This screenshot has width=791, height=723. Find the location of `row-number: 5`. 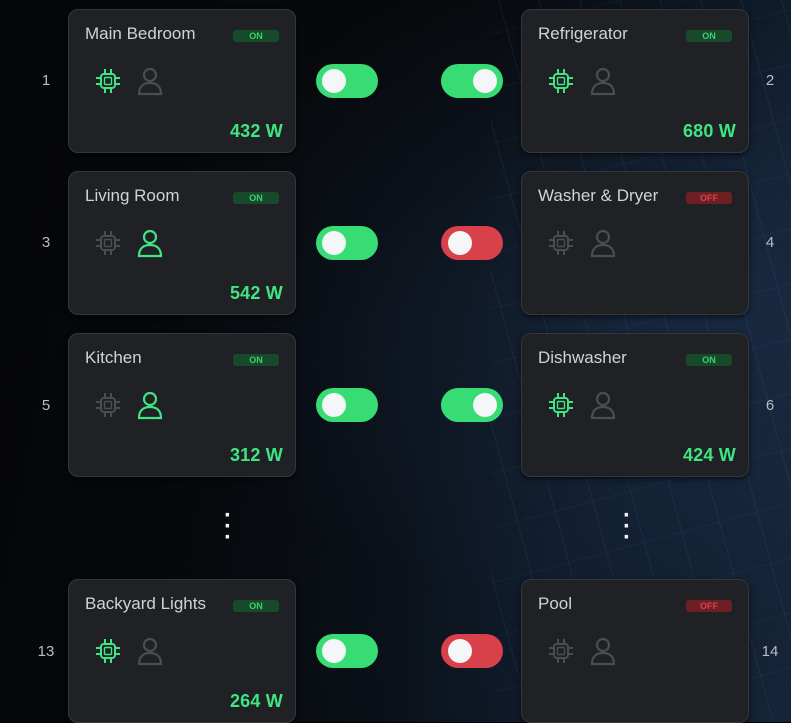

row-number: 5 is located at coordinates (46, 405).